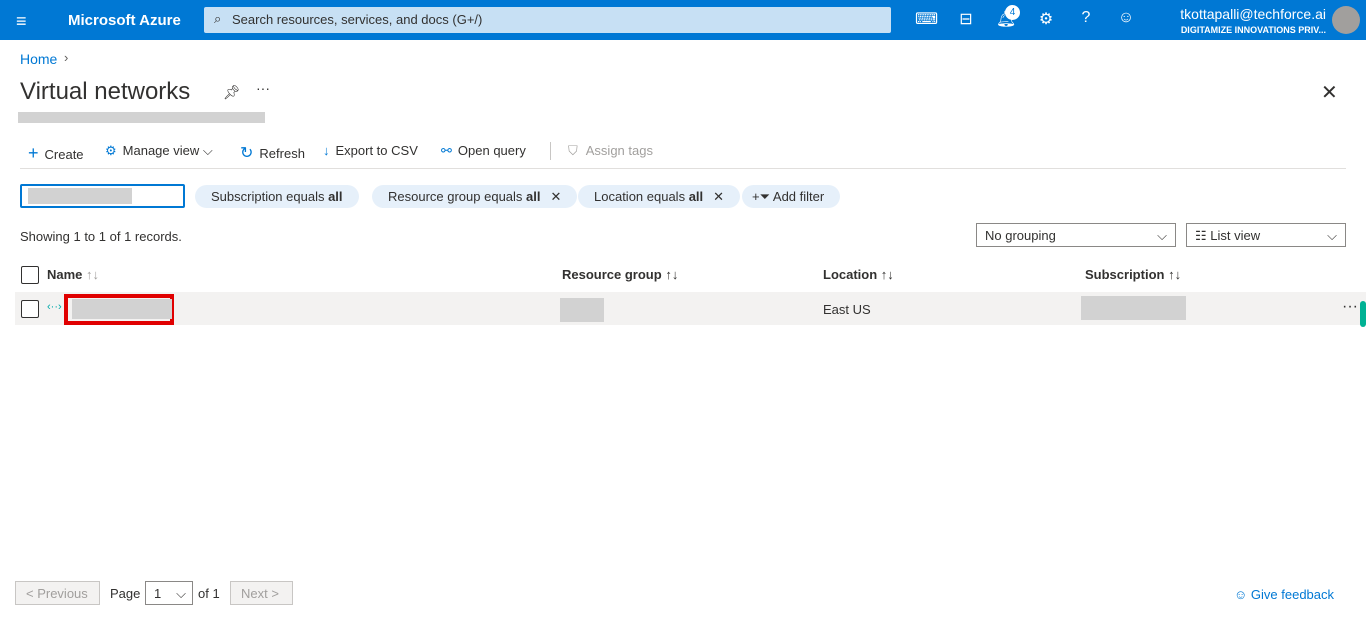 The height and width of the screenshot is (625, 1366). Describe the element at coordinates (582, 310) in the screenshot. I see `redacted-resource-group` at that location.